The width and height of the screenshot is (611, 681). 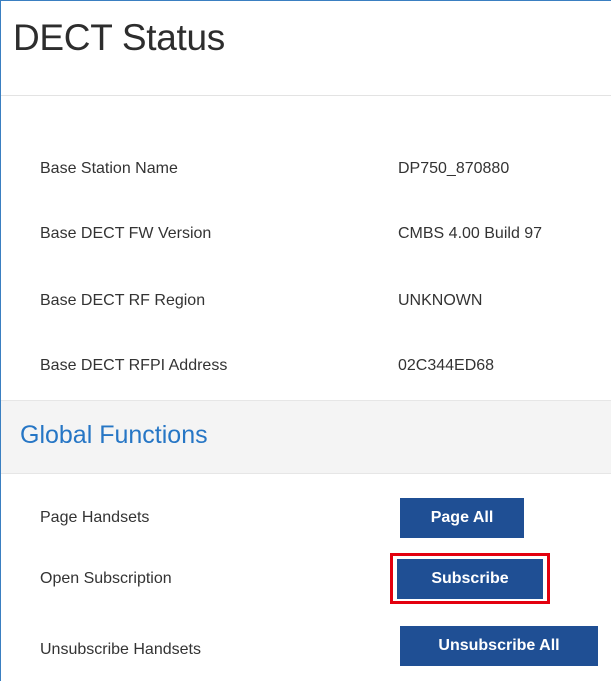 What do you see at coordinates (462, 518) in the screenshot?
I see `page-all-button: Page All` at bounding box center [462, 518].